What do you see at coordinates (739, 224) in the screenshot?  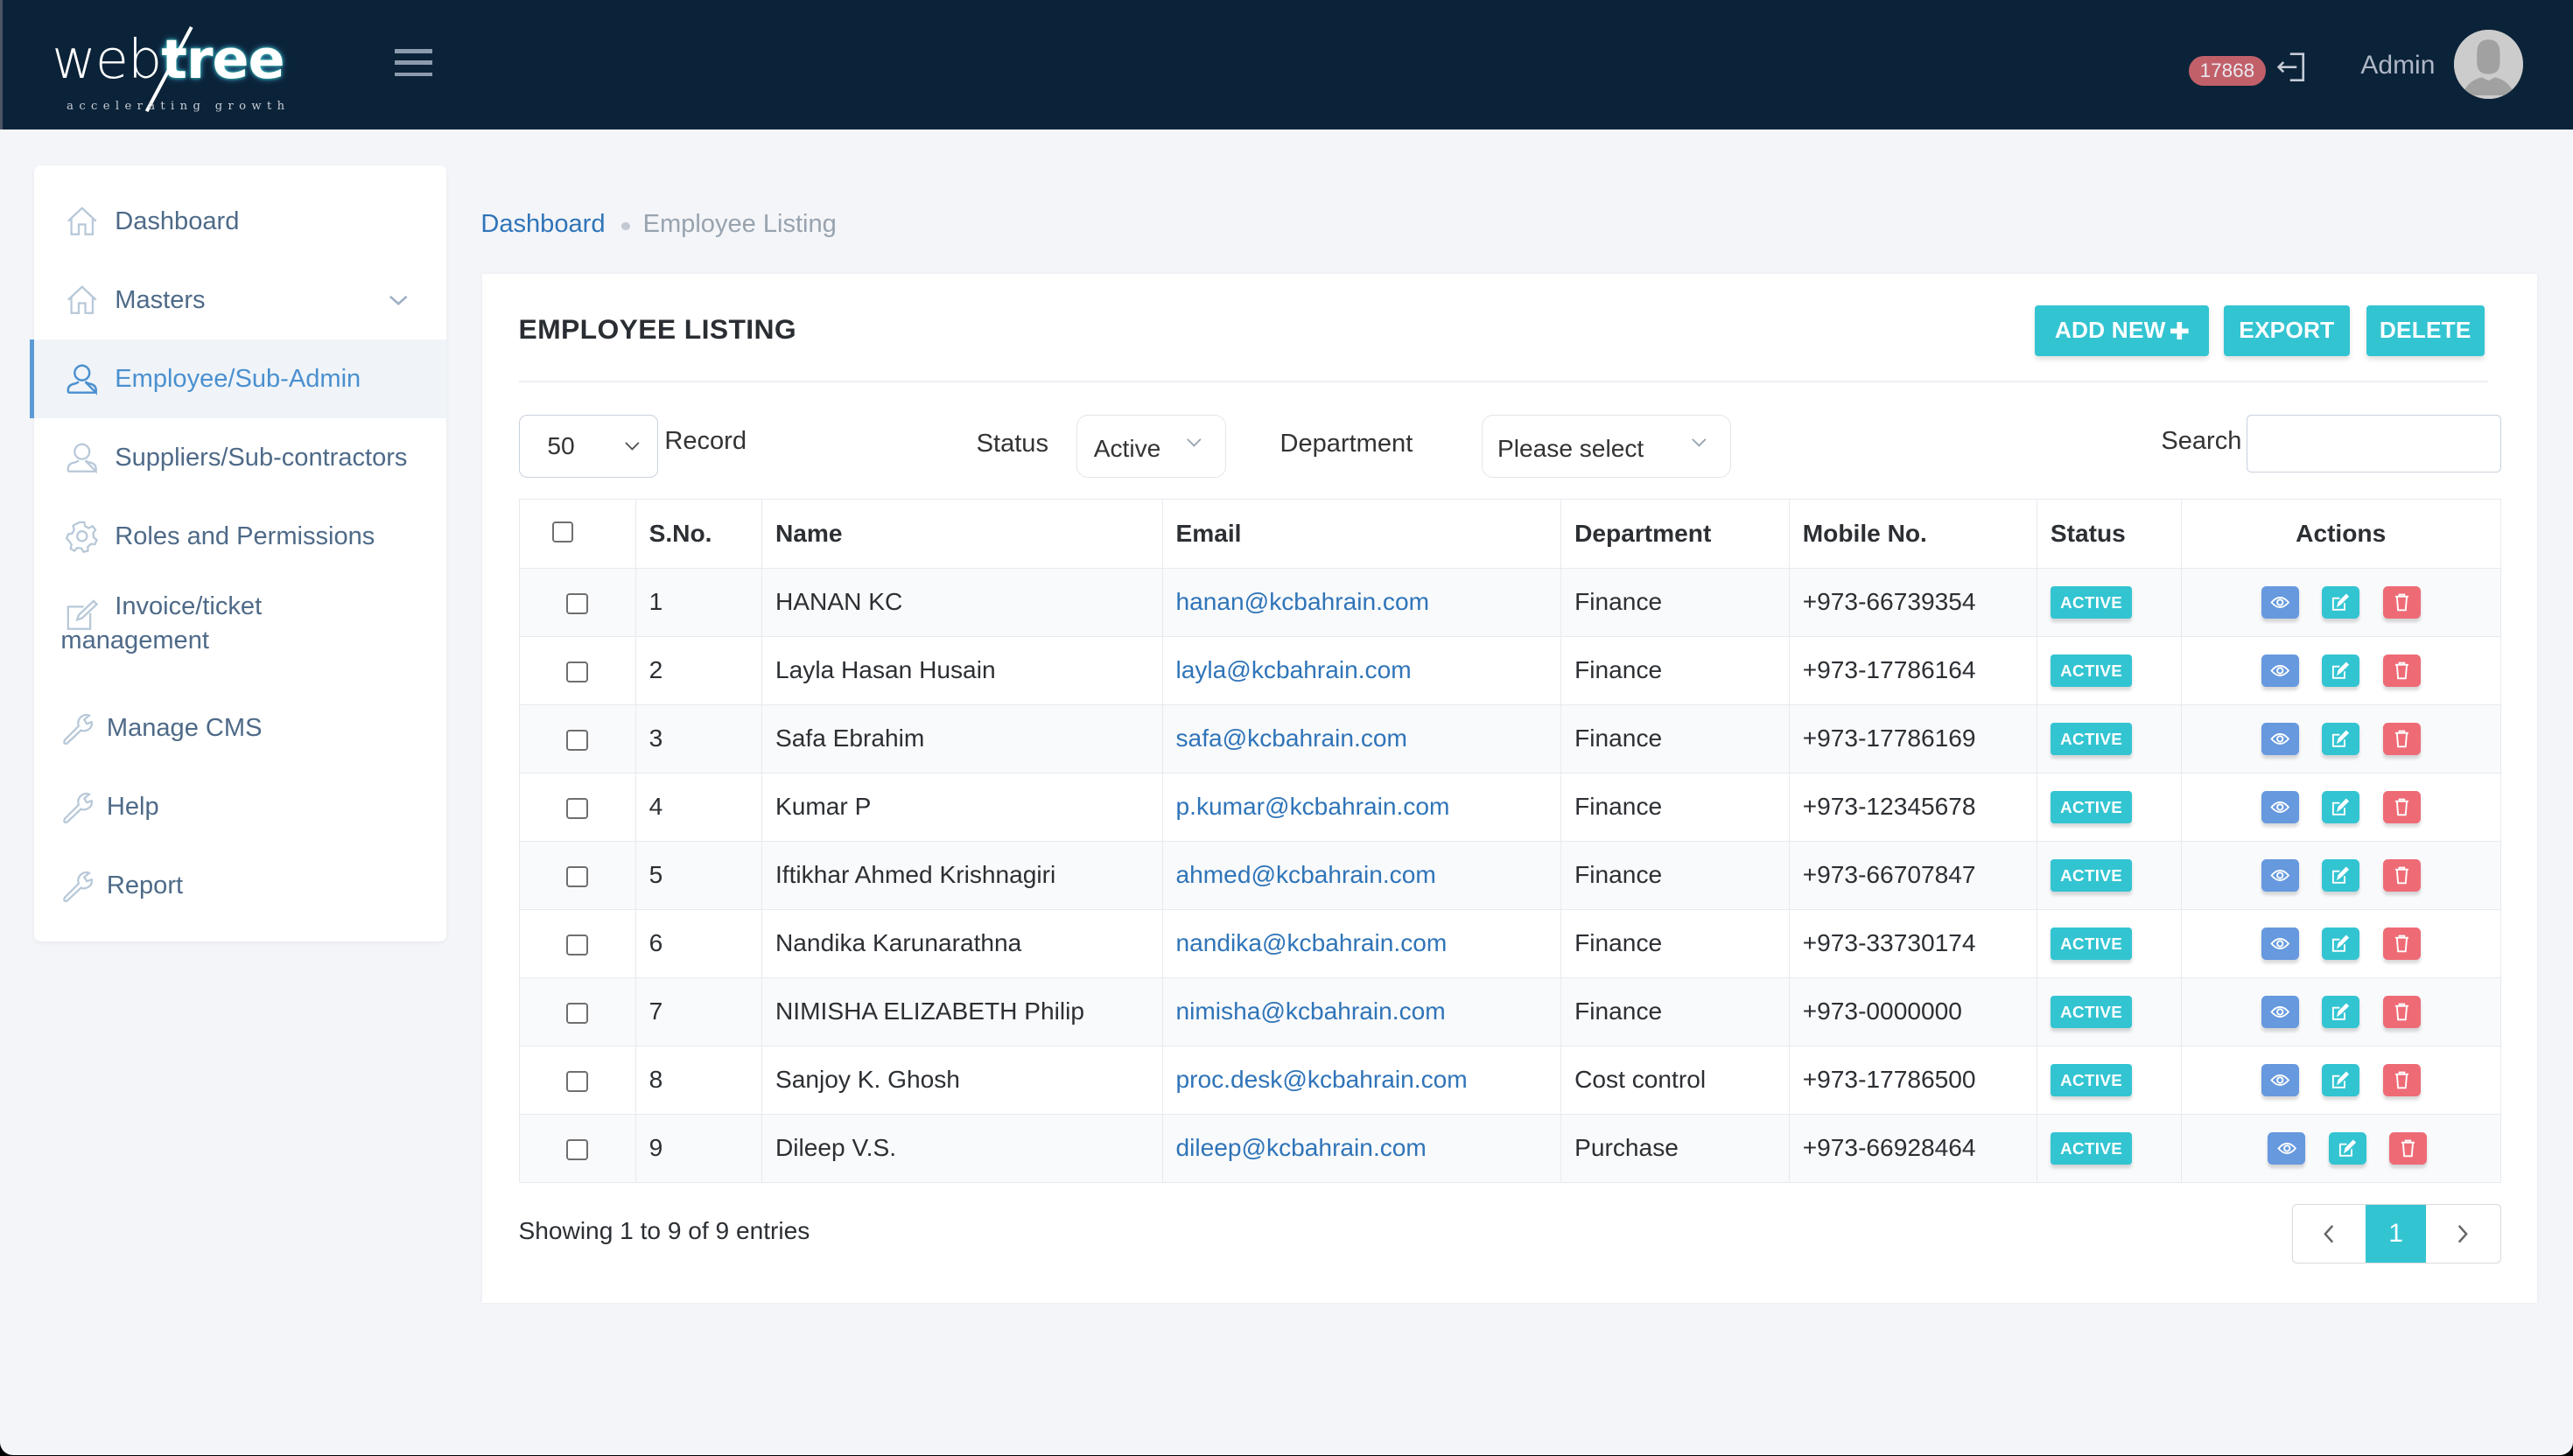 I see `breadcrumb-current: Employee Listing` at bounding box center [739, 224].